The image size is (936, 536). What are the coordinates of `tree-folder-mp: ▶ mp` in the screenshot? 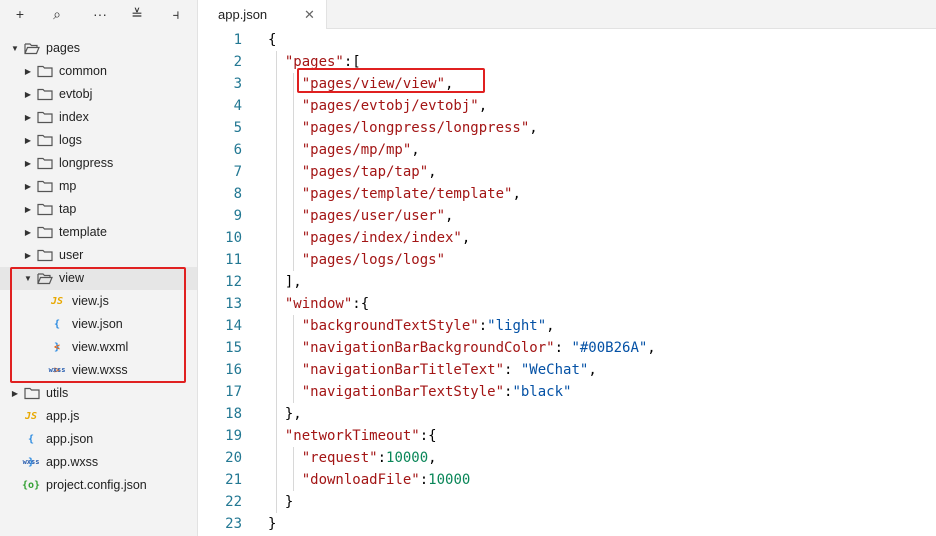 It's located at (98, 186).